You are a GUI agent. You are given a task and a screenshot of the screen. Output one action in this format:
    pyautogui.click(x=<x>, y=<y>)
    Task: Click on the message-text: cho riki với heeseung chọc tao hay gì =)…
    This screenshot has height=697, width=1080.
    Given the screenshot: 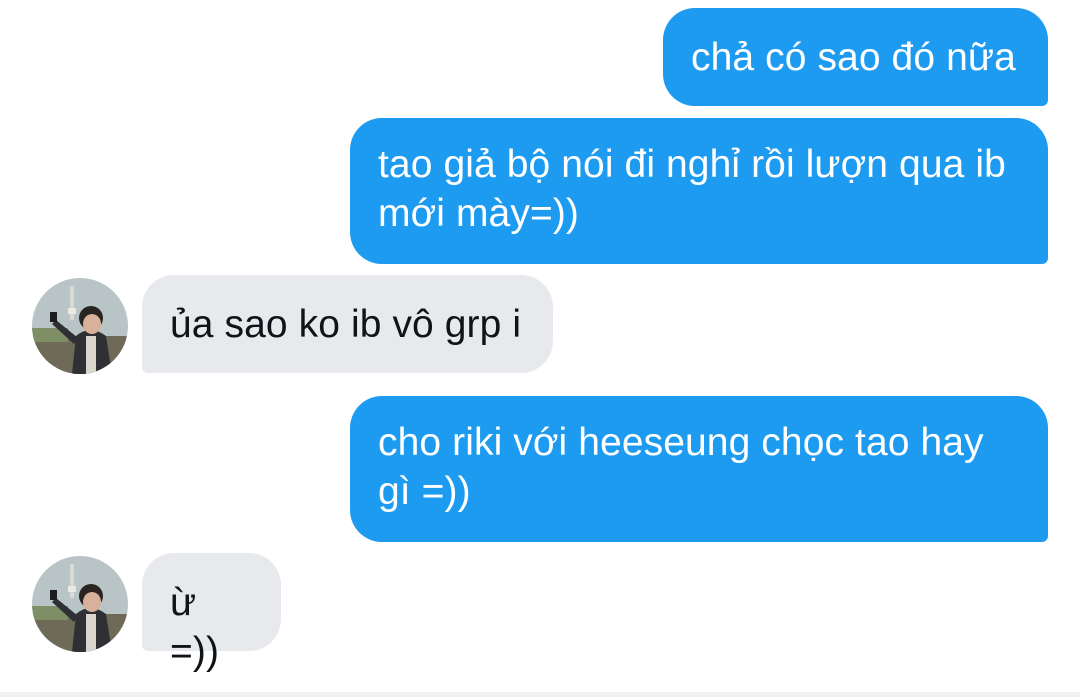 What is the action you would take?
    pyautogui.click(x=686, y=467)
    